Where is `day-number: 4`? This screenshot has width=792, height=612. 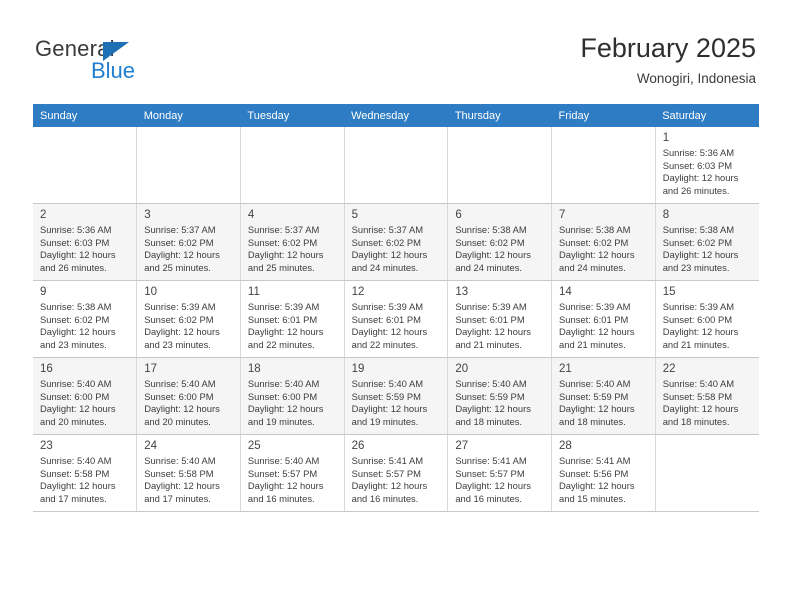
day-number: 4 is located at coordinates (251, 215).